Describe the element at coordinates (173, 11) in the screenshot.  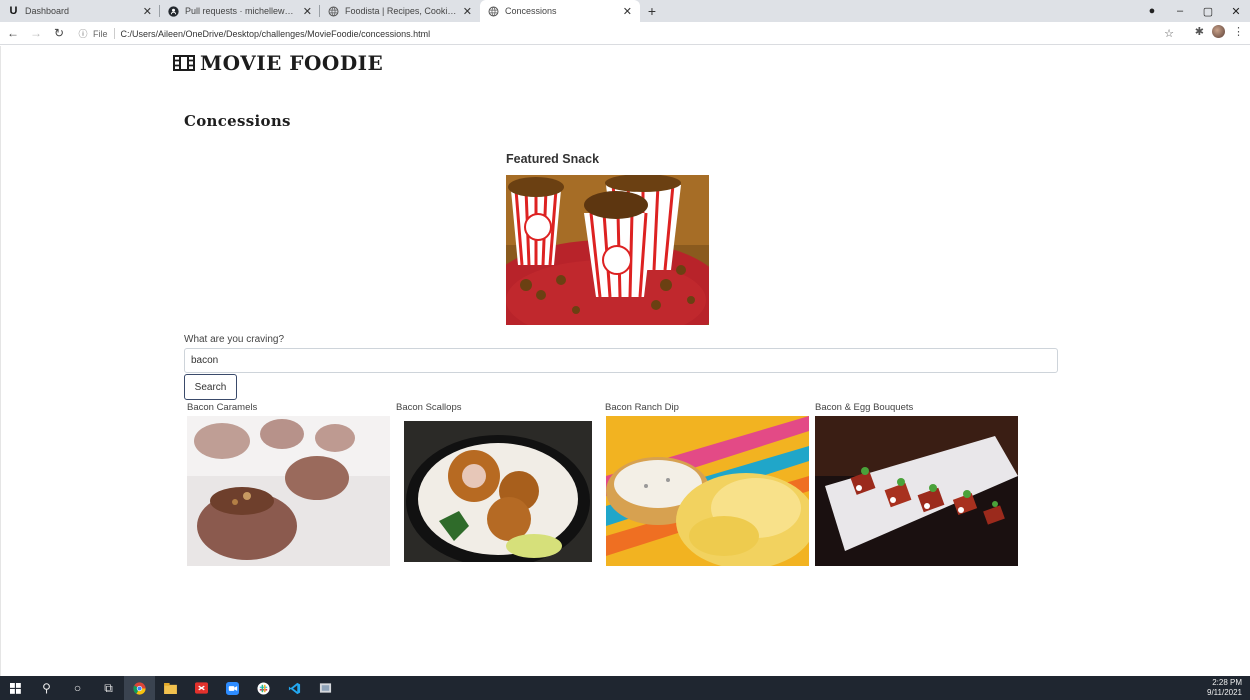
I see `github-icon` at that location.